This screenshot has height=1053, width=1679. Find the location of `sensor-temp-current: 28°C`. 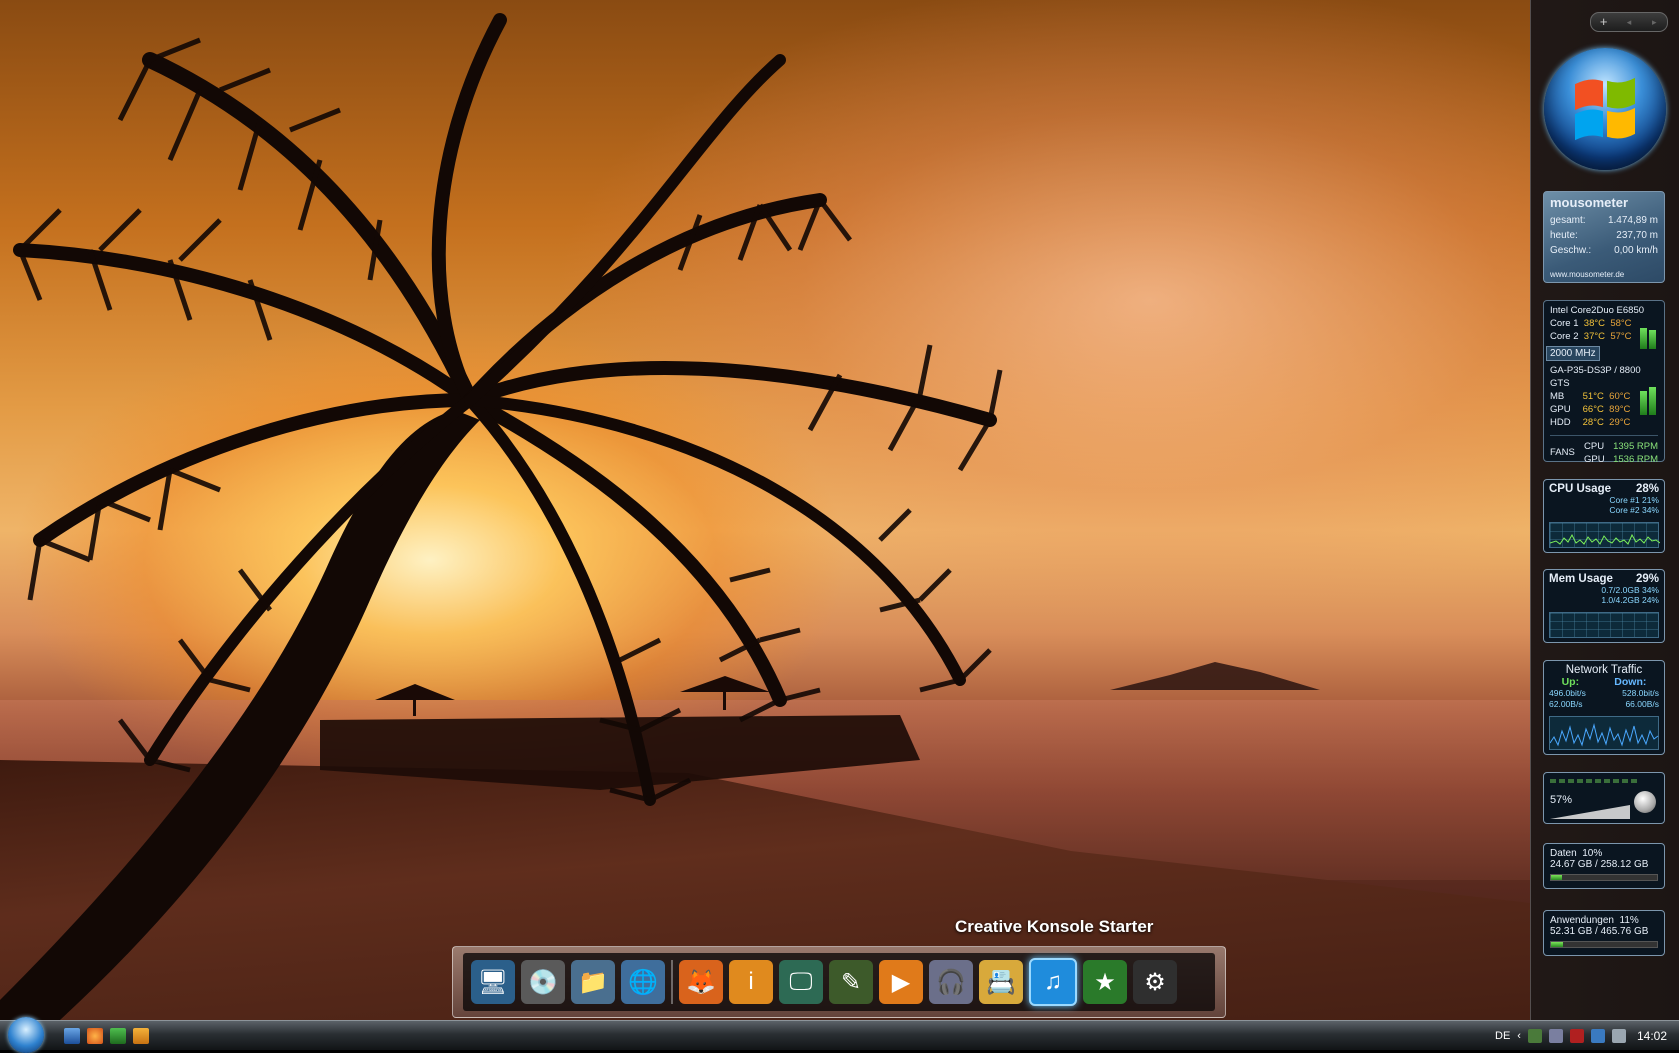

sensor-temp-current: 28°C is located at coordinates (1593, 422).